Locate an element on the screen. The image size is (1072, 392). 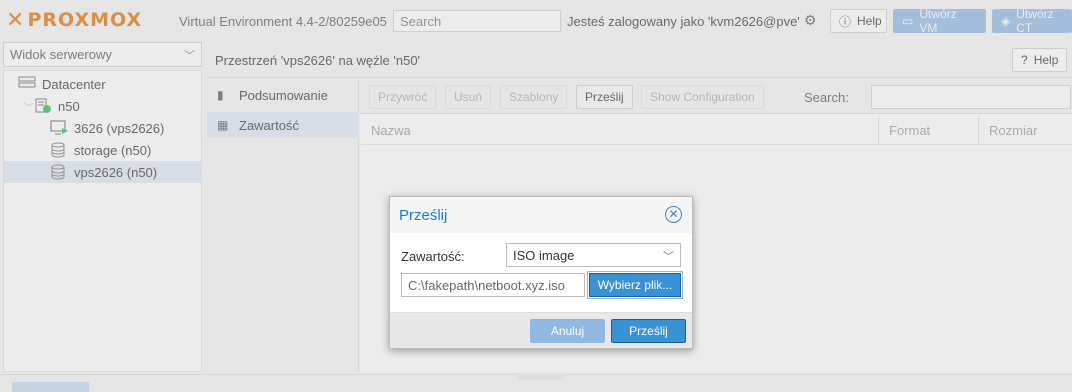
close-icon: ✕ is located at coordinates (673, 214).